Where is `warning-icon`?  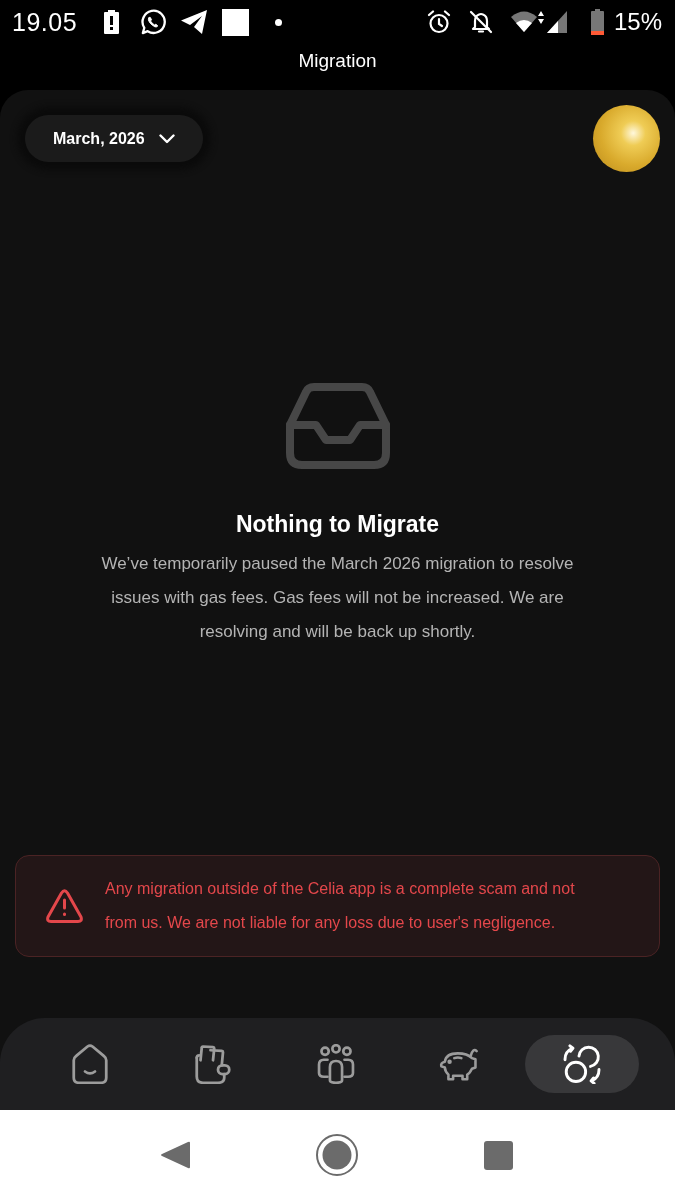
warning-icon is located at coordinates (64, 906).